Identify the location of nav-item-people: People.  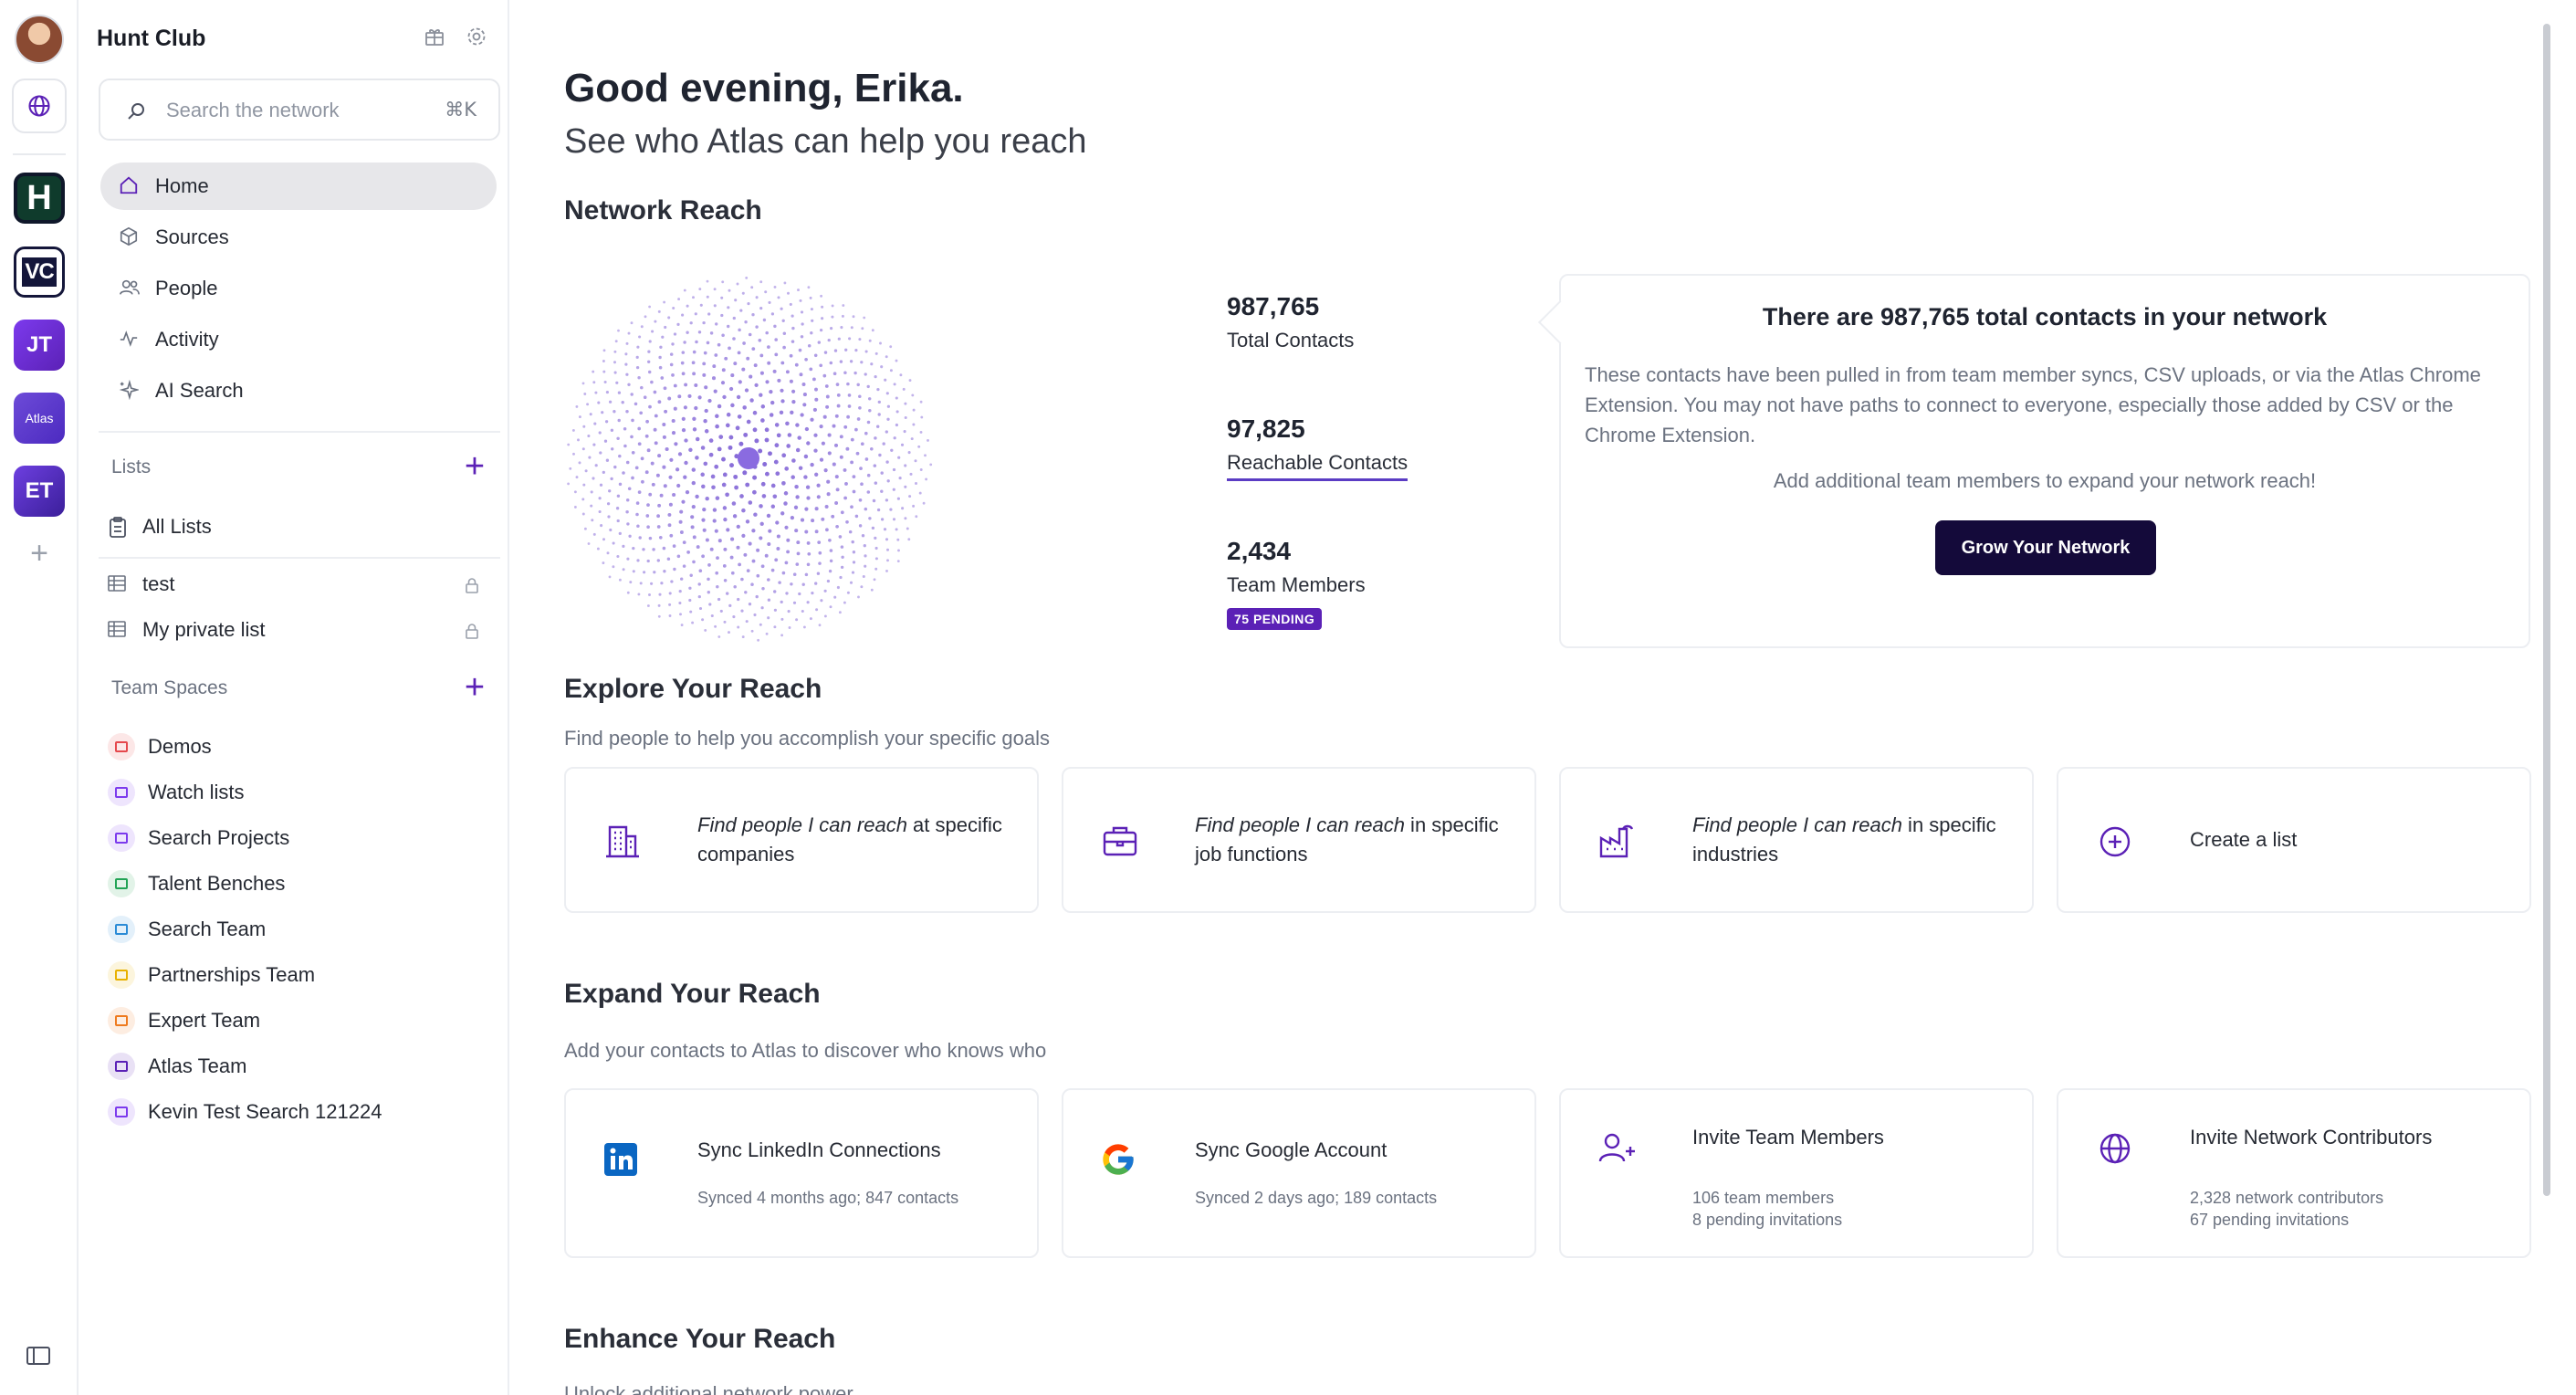
(298, 288).